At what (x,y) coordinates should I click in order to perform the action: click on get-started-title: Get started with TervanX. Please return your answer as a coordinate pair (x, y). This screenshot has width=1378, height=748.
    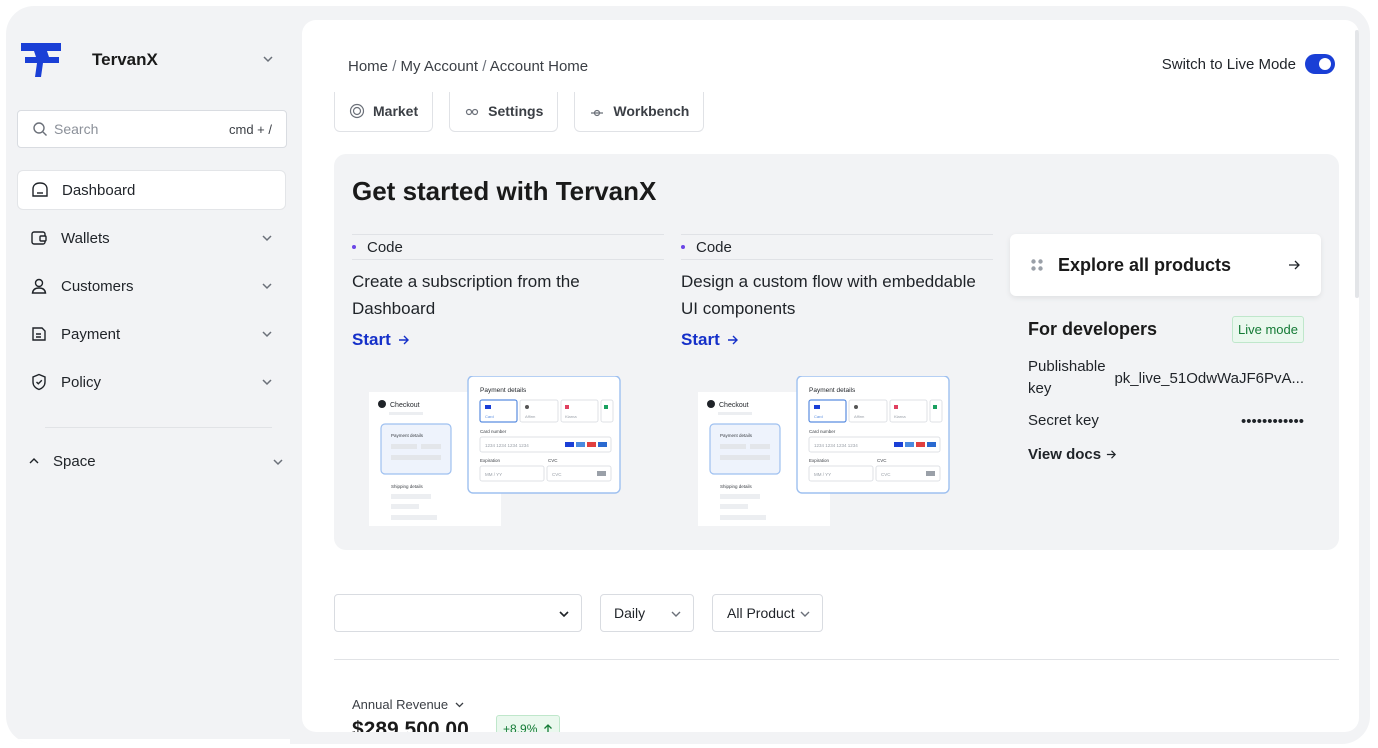
    Looking at the image, I should click on (504, 191).